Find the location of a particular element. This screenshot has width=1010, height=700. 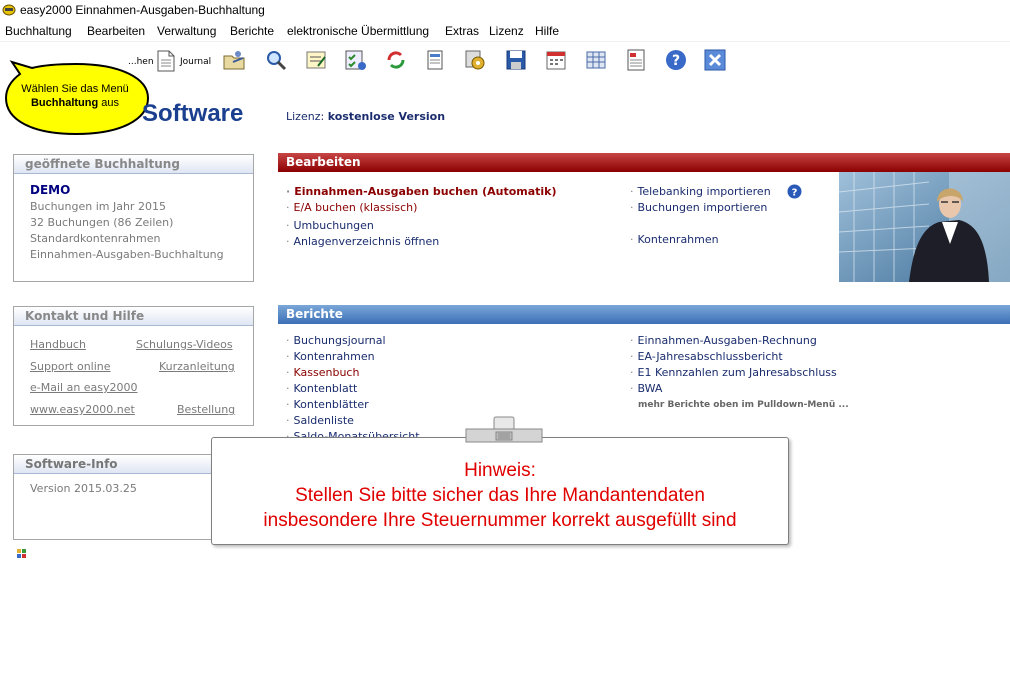

menu-extras: Extras is located at coordinates (462, 31).